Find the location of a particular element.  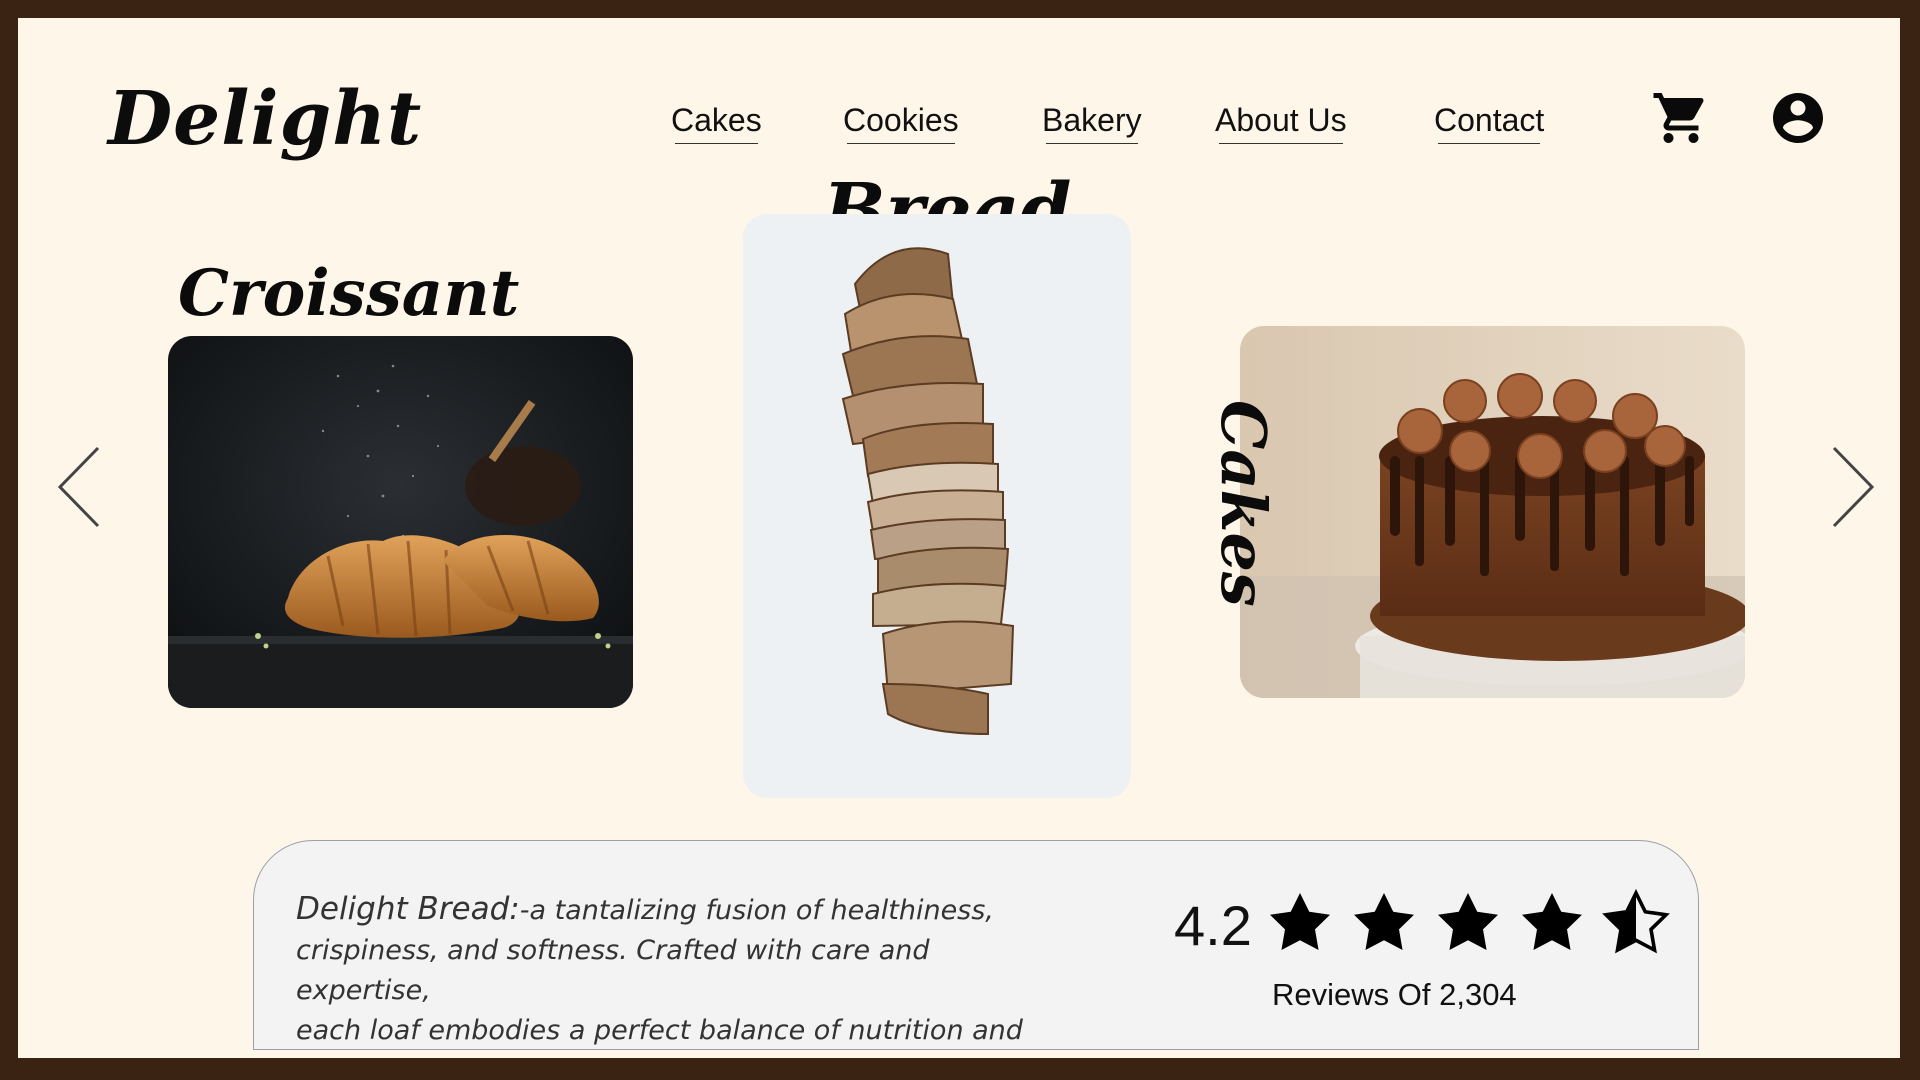

nav-bakery: Bakery is located at coordinates (1092, 123).